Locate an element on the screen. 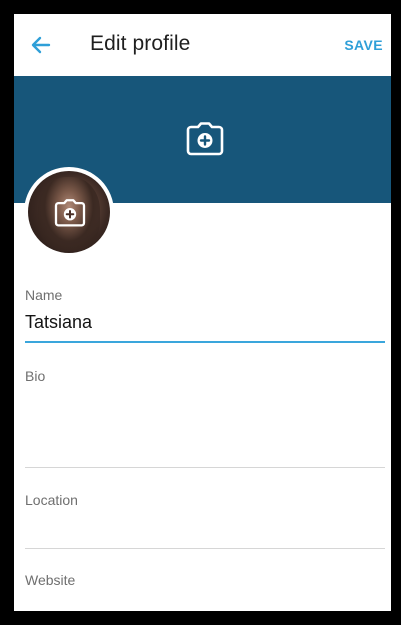 This screenshot has width=401, height=625. location-label: Location is located at coordinates (51, 500).